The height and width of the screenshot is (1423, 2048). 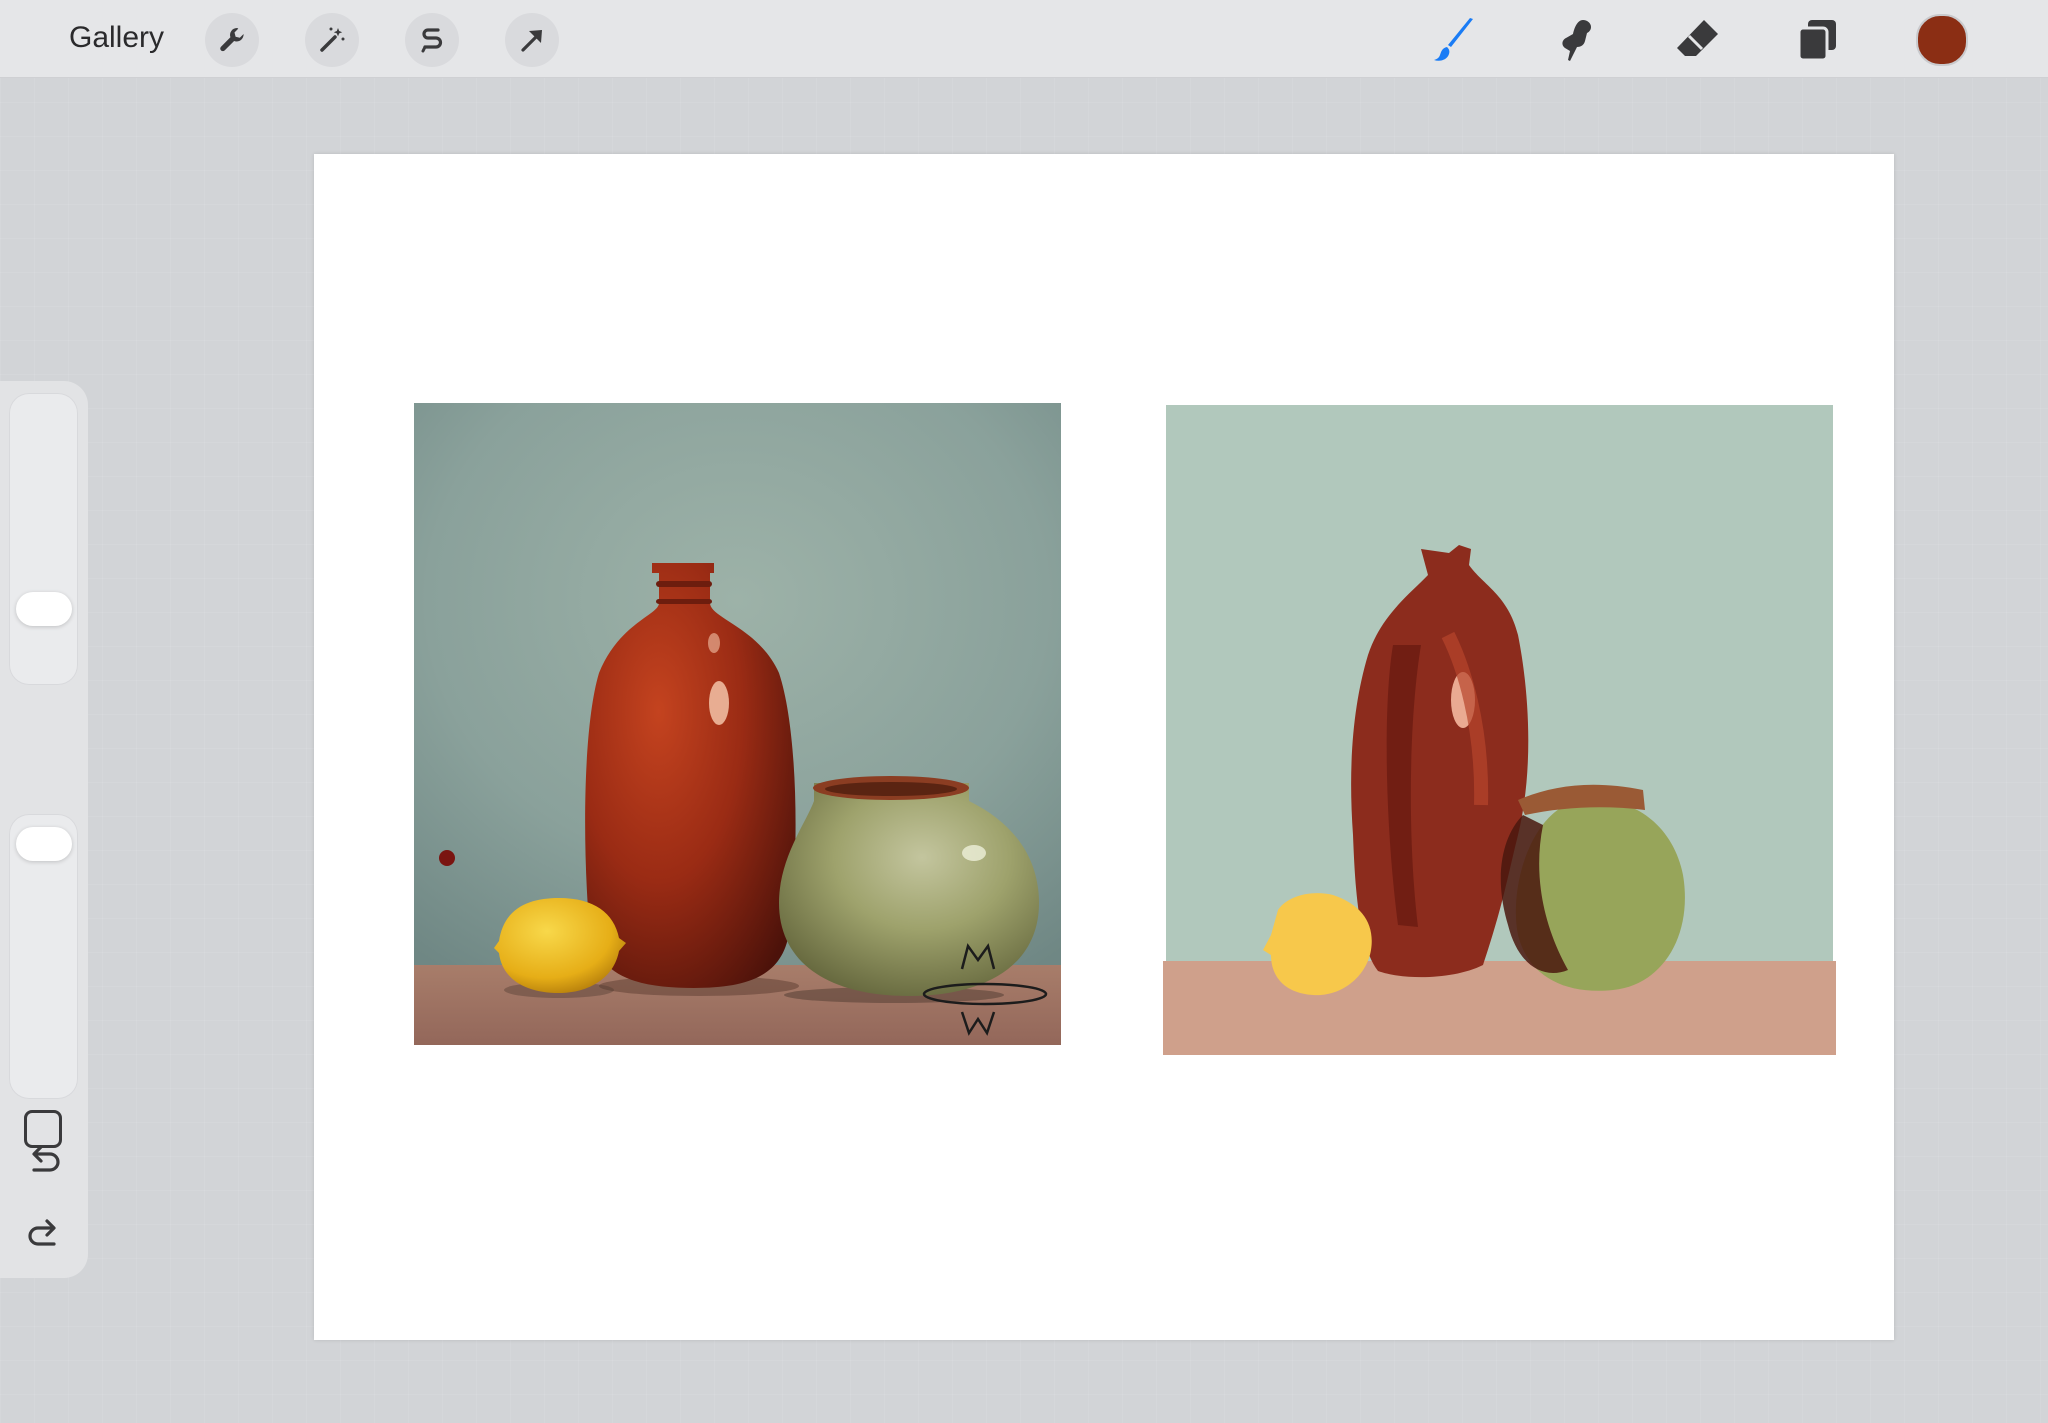 I want to click on brush-size-thumb, so click(x=44, y=608).